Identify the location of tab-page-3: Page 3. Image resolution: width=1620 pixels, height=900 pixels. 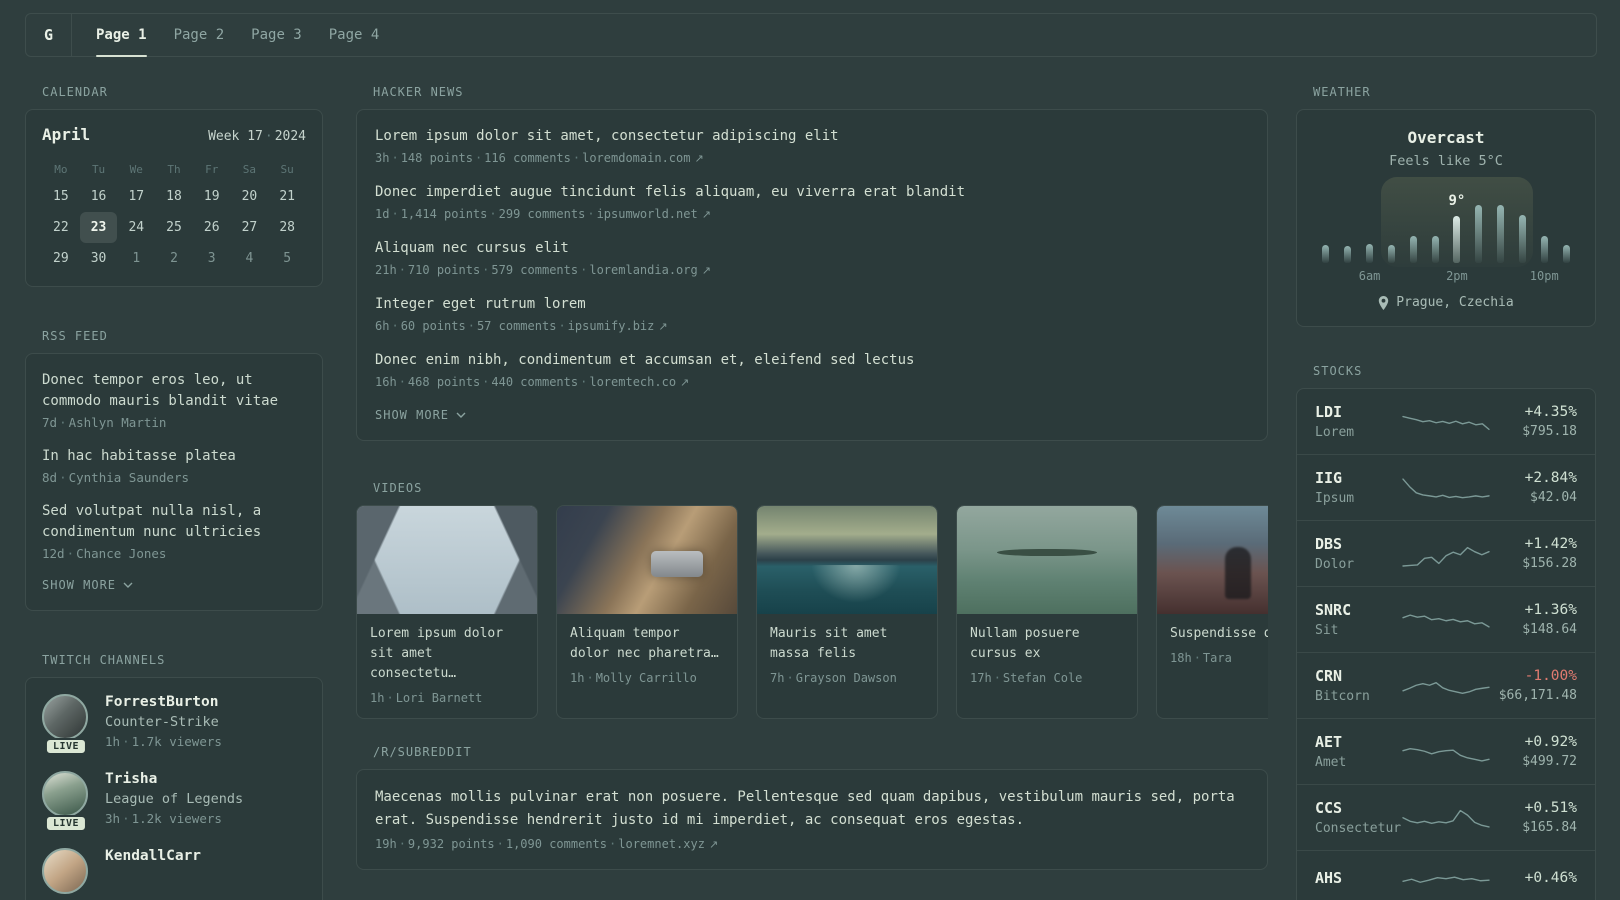
(276, 35).